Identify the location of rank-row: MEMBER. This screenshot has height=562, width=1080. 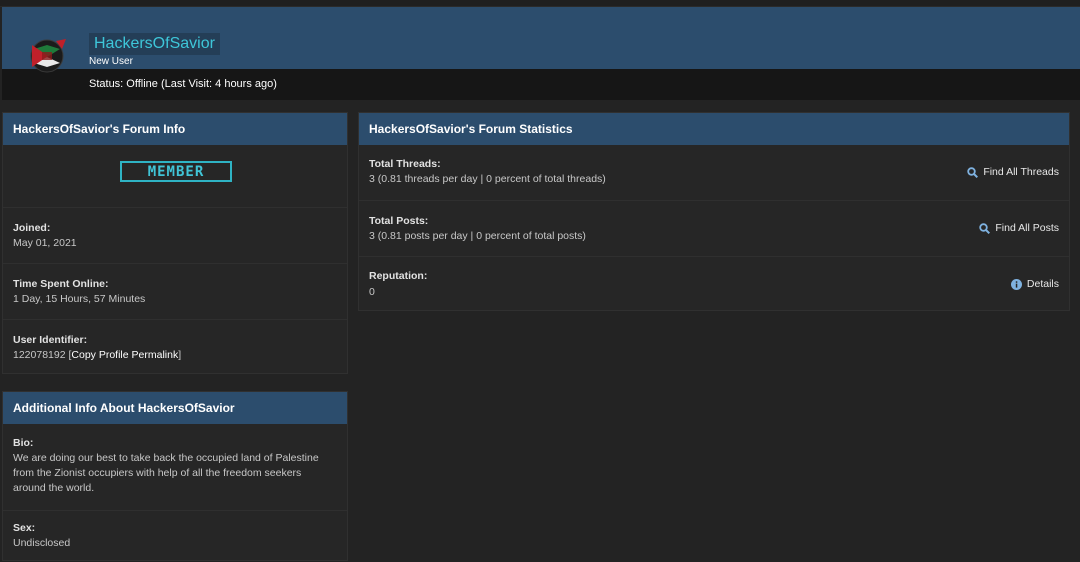
(175, 176).